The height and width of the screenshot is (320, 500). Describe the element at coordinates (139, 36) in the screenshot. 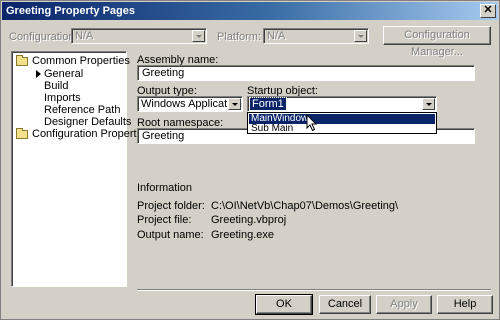

I see `configuration-combo: N/A` at that location.